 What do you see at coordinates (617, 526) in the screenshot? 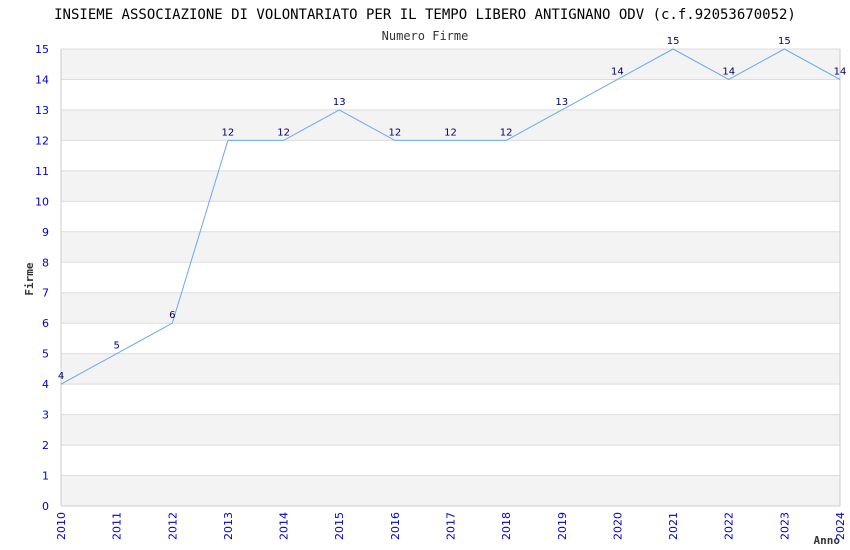
I see `x-tick-label: 2020` at bounding box center [617, 526].